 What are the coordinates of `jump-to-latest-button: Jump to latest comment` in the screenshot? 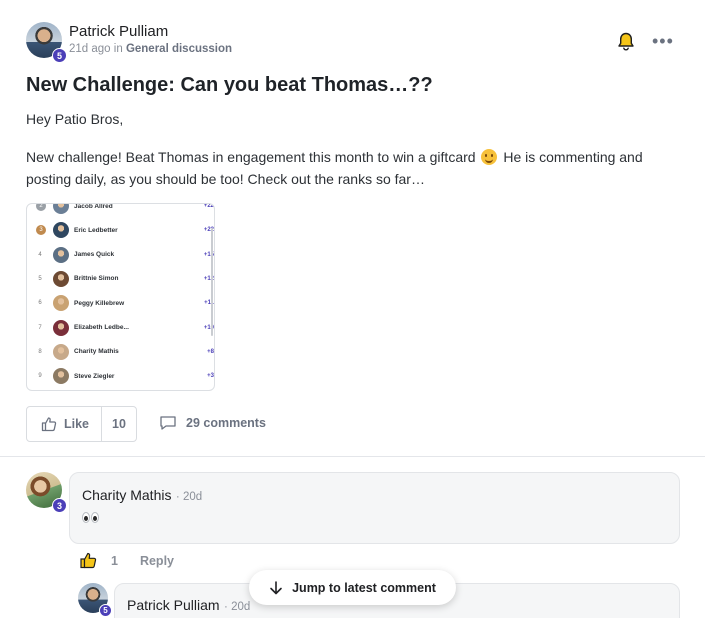 It's located at (352, 587).